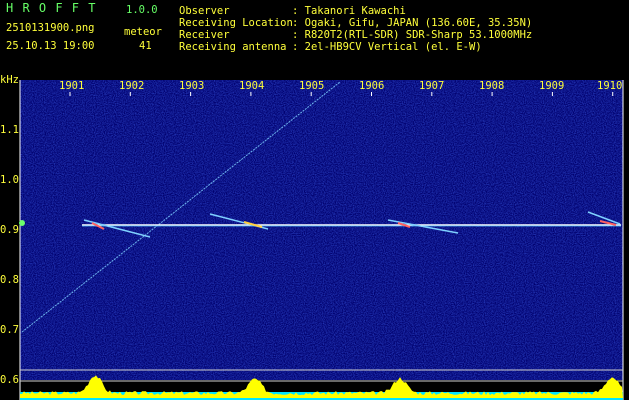  Describe the element at coordinates (9, 380) in the screenshot. I see `y-tick-label: 0.6` at that location.